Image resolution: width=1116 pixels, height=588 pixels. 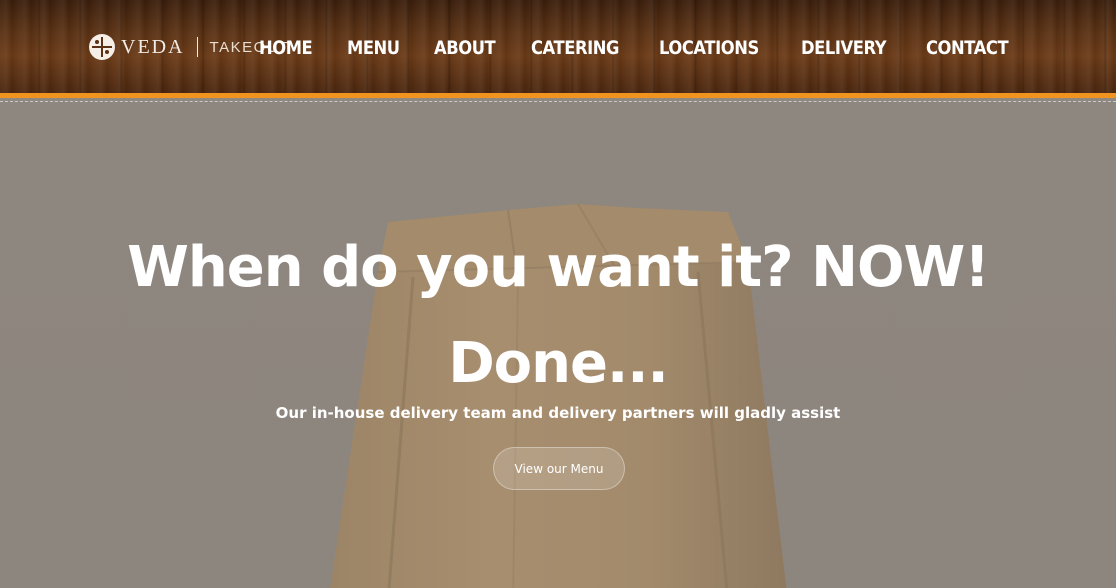 I want to click on nav-item-menu: MENU, so click(x=373, y=48).